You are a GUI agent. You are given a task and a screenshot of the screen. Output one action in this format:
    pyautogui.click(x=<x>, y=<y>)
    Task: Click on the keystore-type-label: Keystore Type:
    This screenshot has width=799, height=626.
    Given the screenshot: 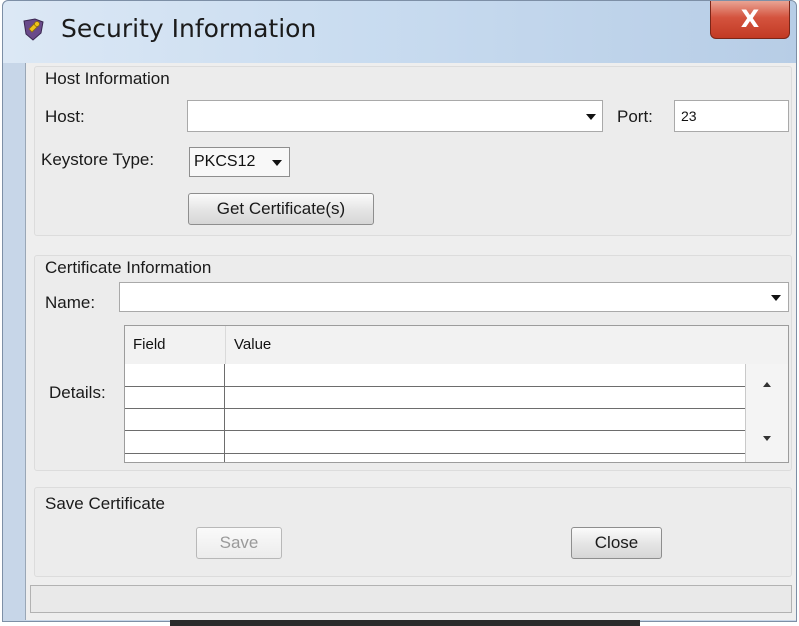 What is the action you would take?
    pyautogui.click(x=98, y=159)
    